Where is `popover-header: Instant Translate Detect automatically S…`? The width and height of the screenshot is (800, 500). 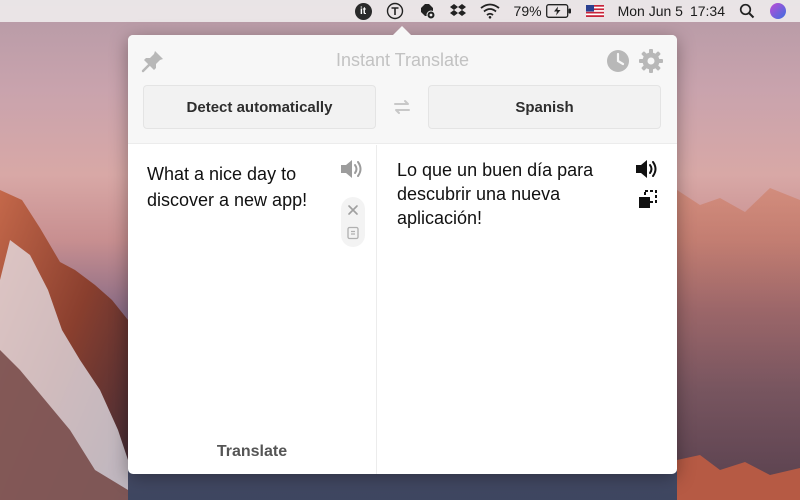 popover-header: Instant Translate Detect automatically S… is located at coordinates (402, 89).